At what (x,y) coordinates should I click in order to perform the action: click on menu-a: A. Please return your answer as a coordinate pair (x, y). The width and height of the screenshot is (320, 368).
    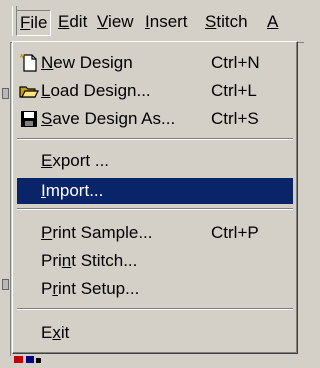
    Looking at the image, I should click on (272, 22).